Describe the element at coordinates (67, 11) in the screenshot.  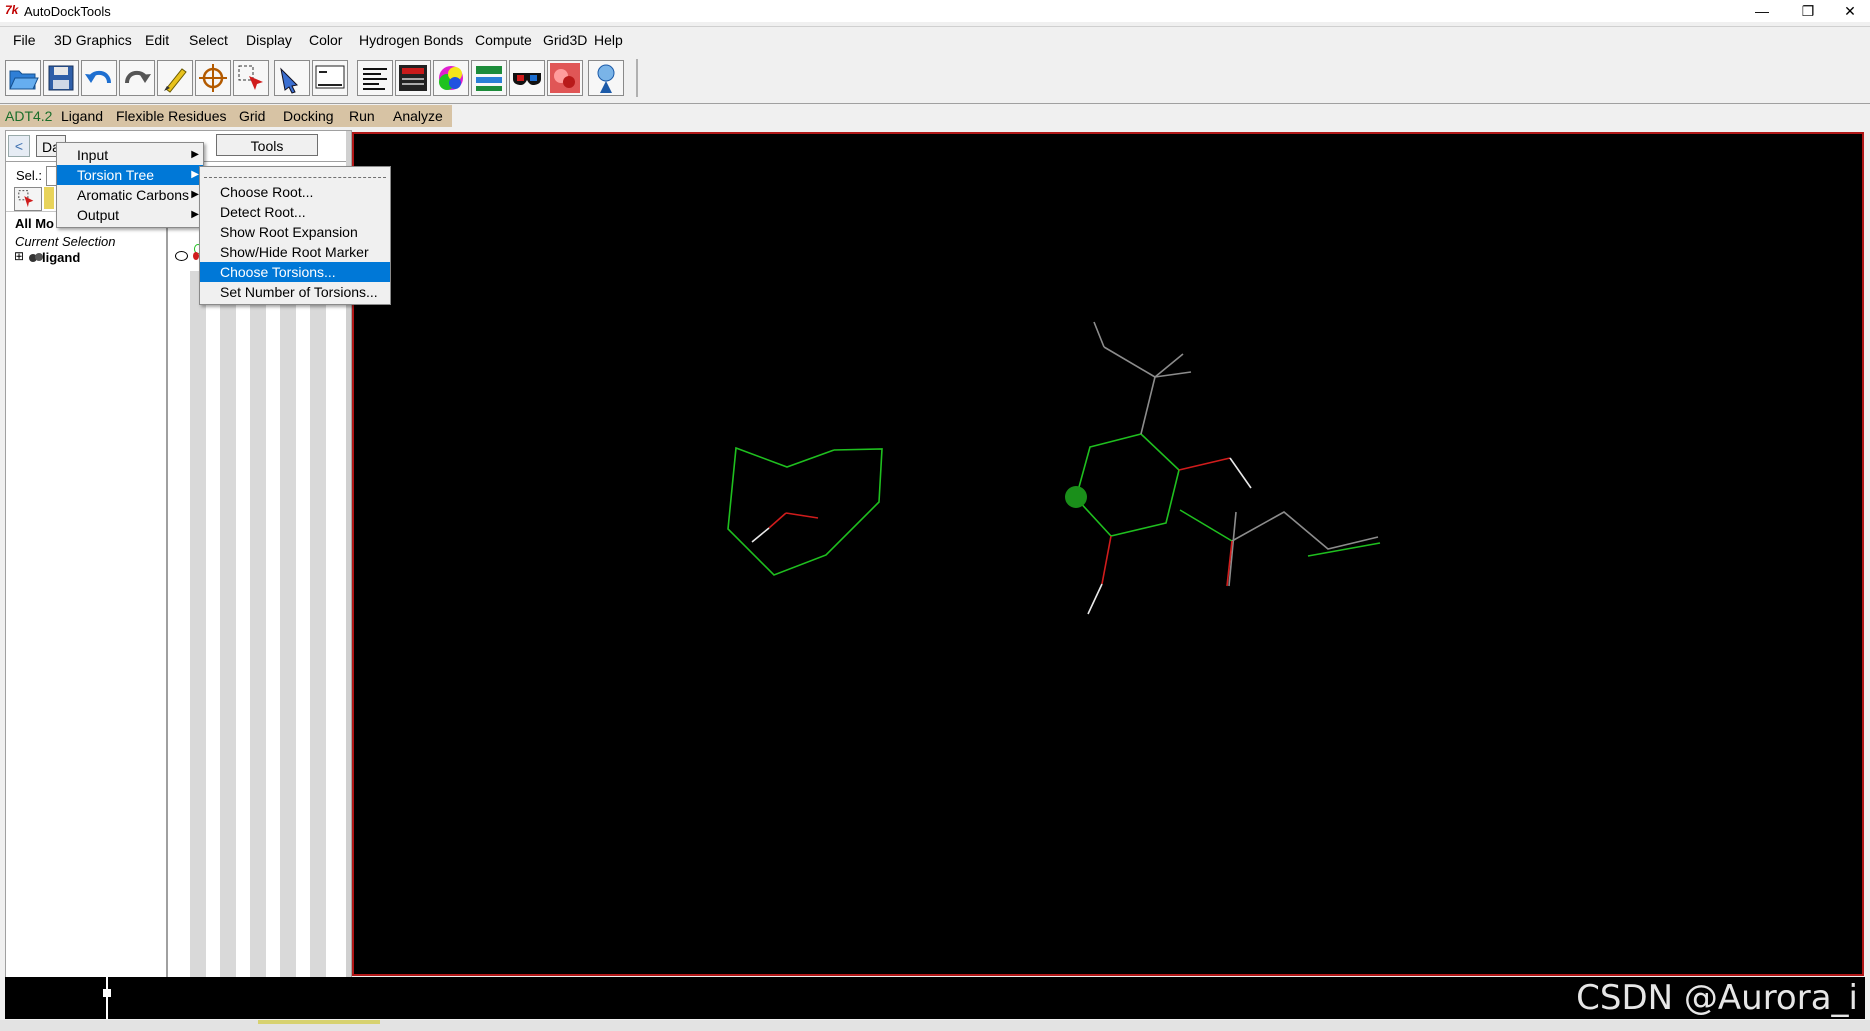
I see `window-title: AutoDockTools` at that location.